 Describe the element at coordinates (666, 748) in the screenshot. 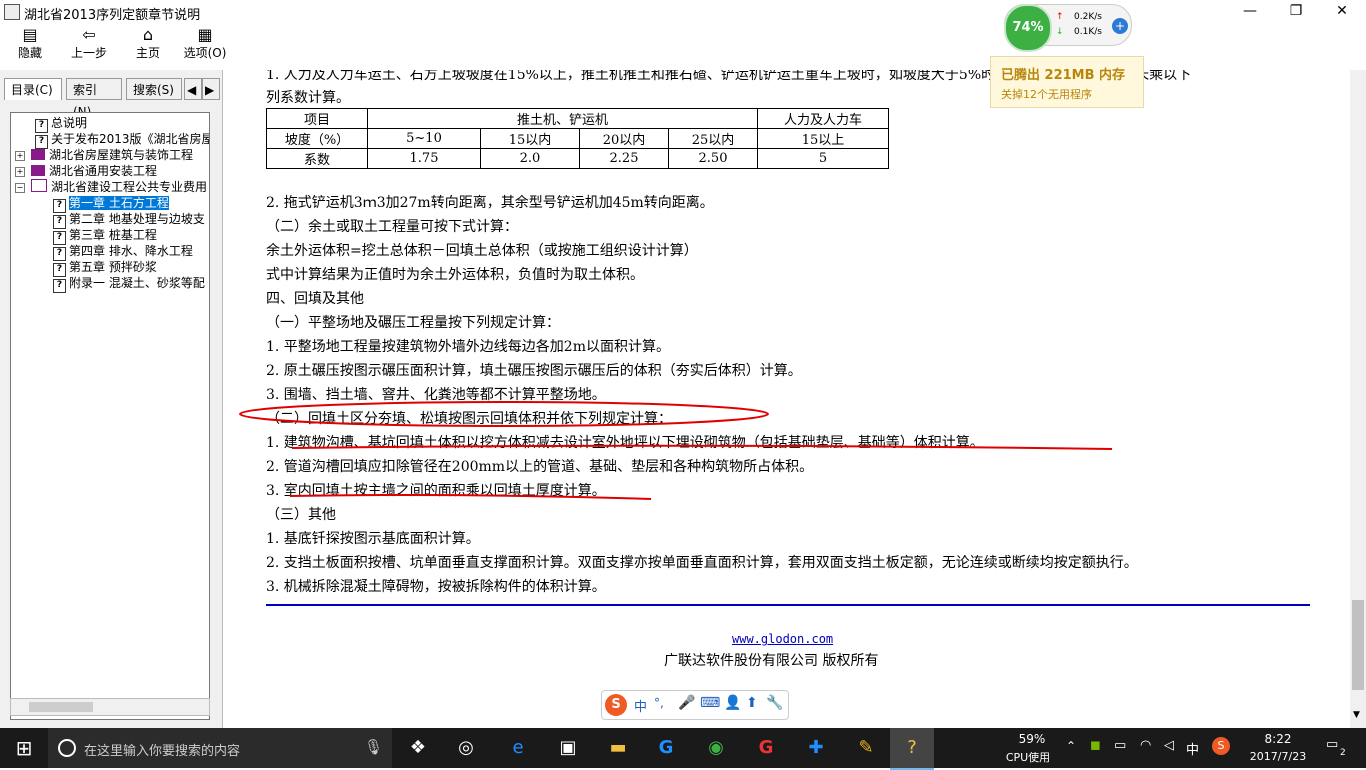

I see `glodon-icon: G` at that location.